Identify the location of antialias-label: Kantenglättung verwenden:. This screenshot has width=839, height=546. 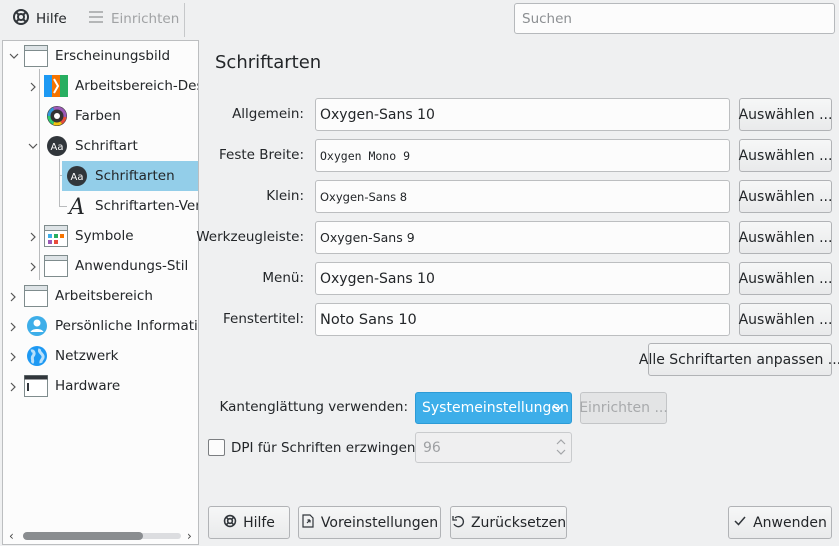
(313, 407).